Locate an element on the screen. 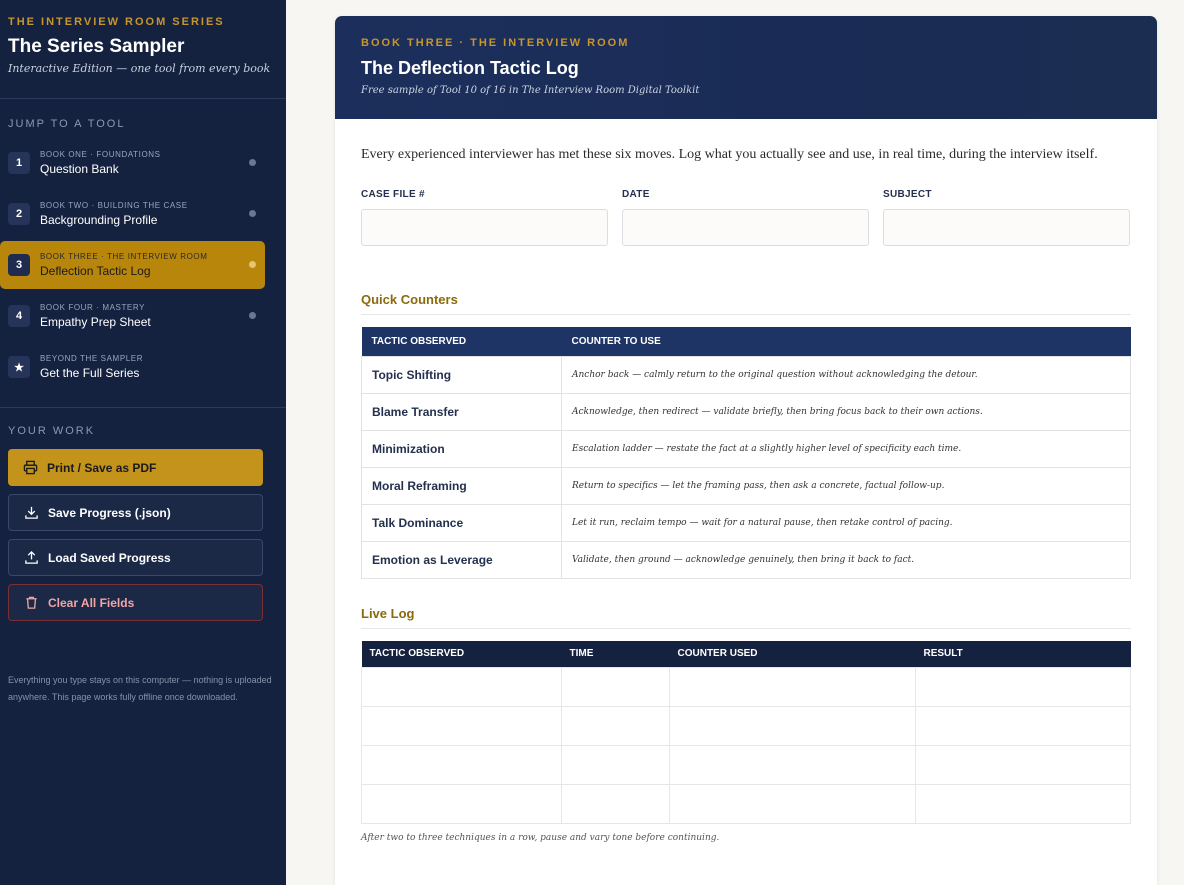 The image size is (1184, 885). print-pdf-button: Print / Save as PDF is located at coordinates (135, 467).